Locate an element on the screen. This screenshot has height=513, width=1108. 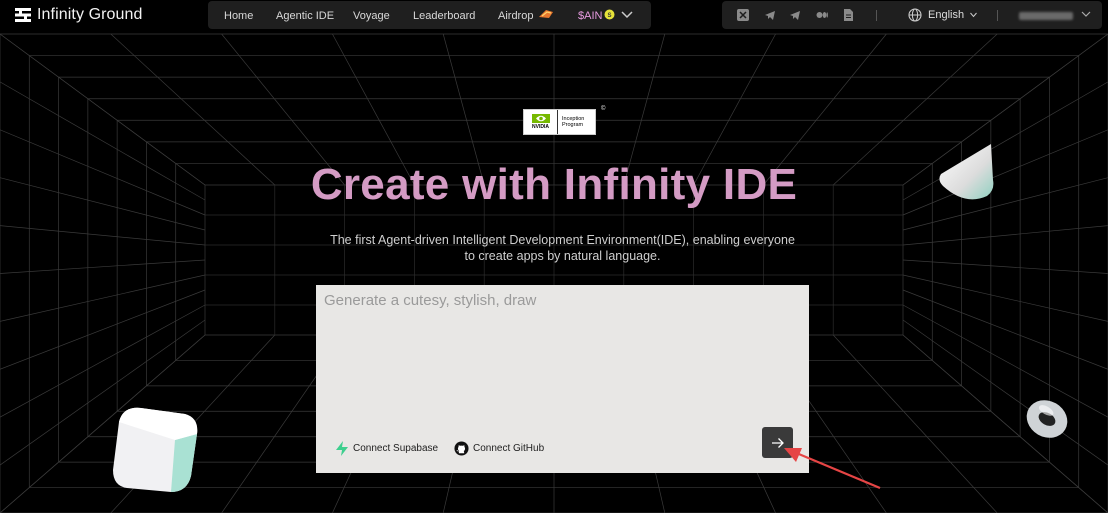
nvidia-inception-badge: NVIDIA Inception Program is located at coordinates (559, 122).